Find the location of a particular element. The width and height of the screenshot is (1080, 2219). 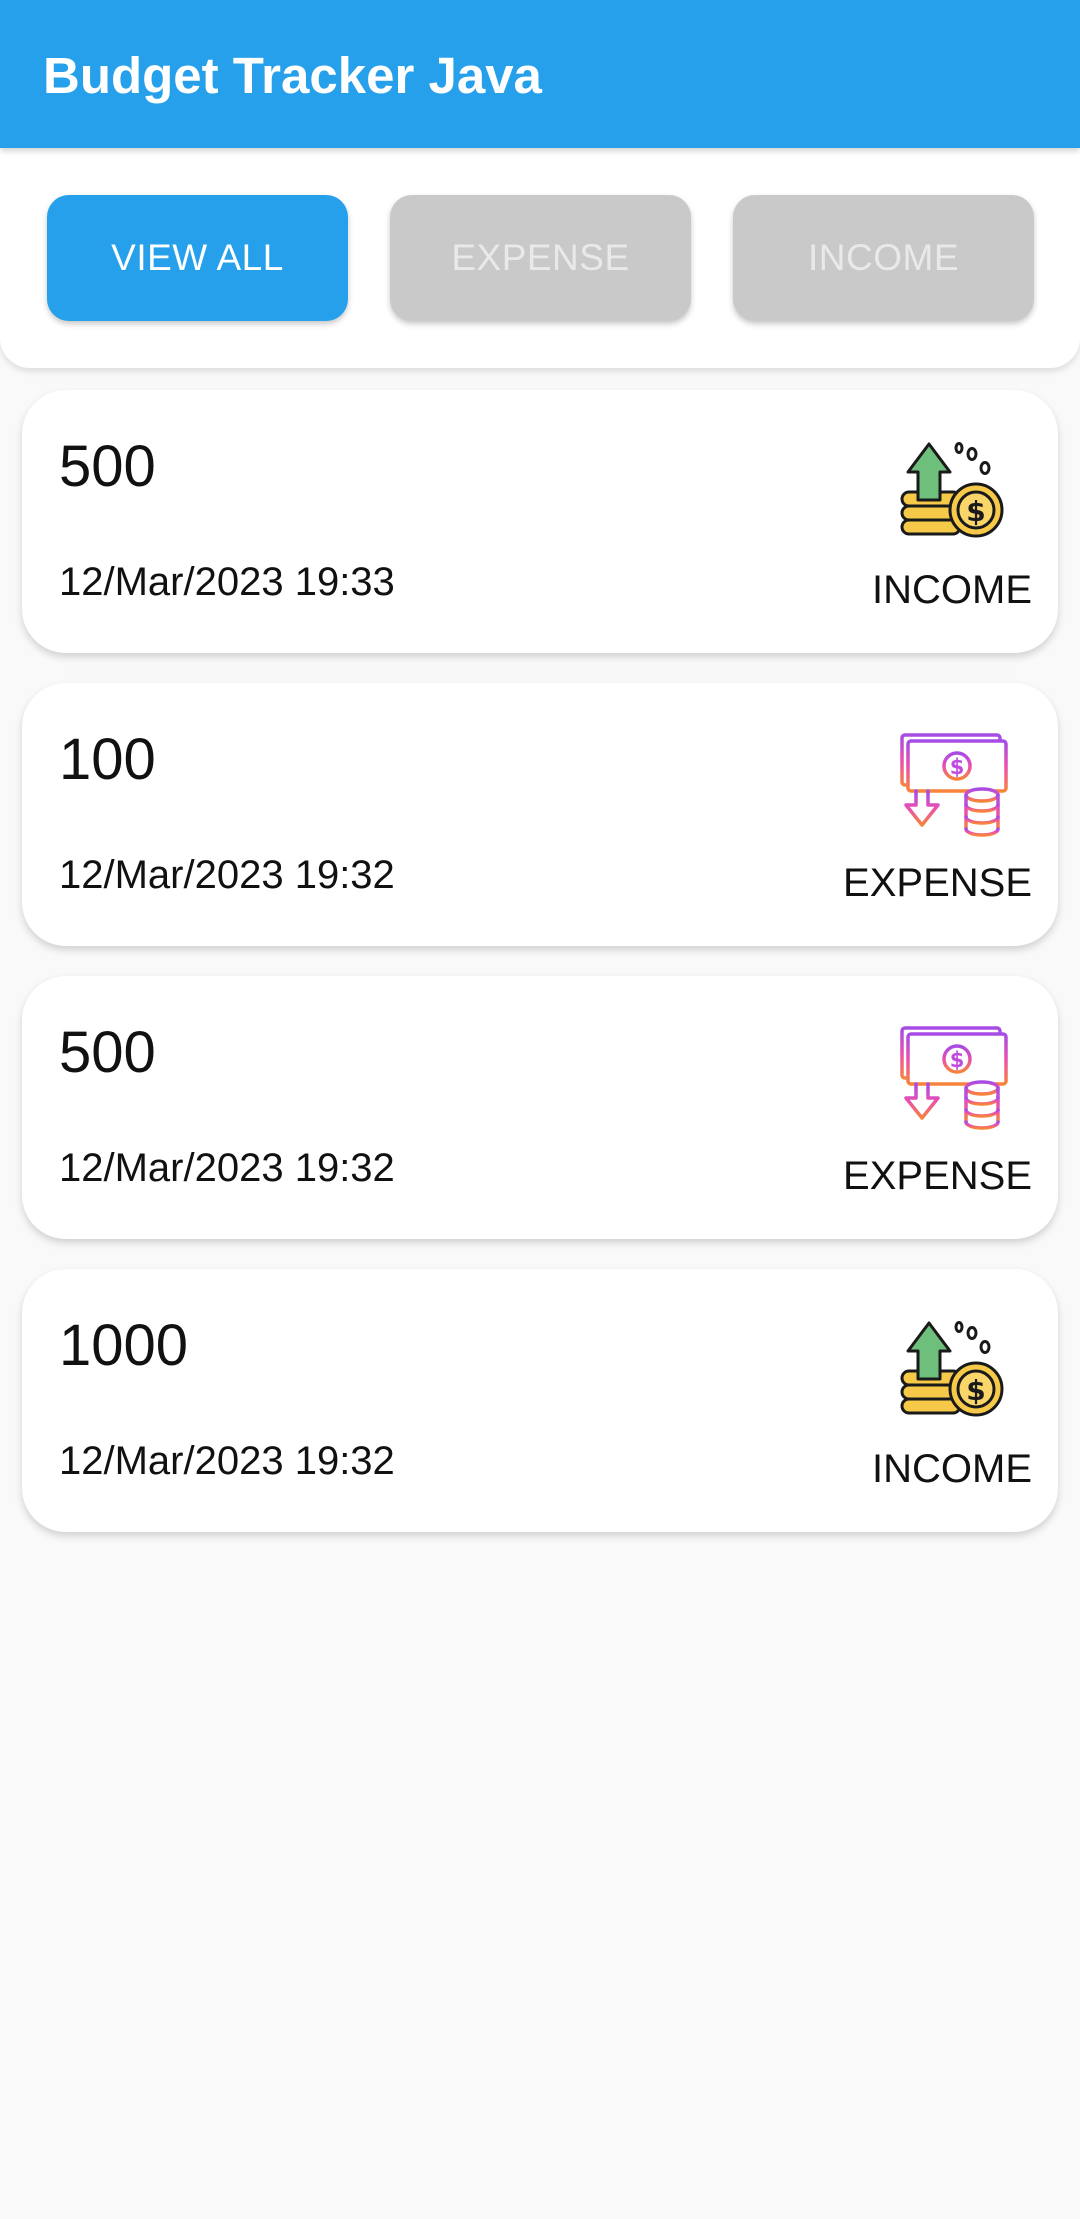

app-bar: Budget Tracker Java is located at coordinates (540, 74).